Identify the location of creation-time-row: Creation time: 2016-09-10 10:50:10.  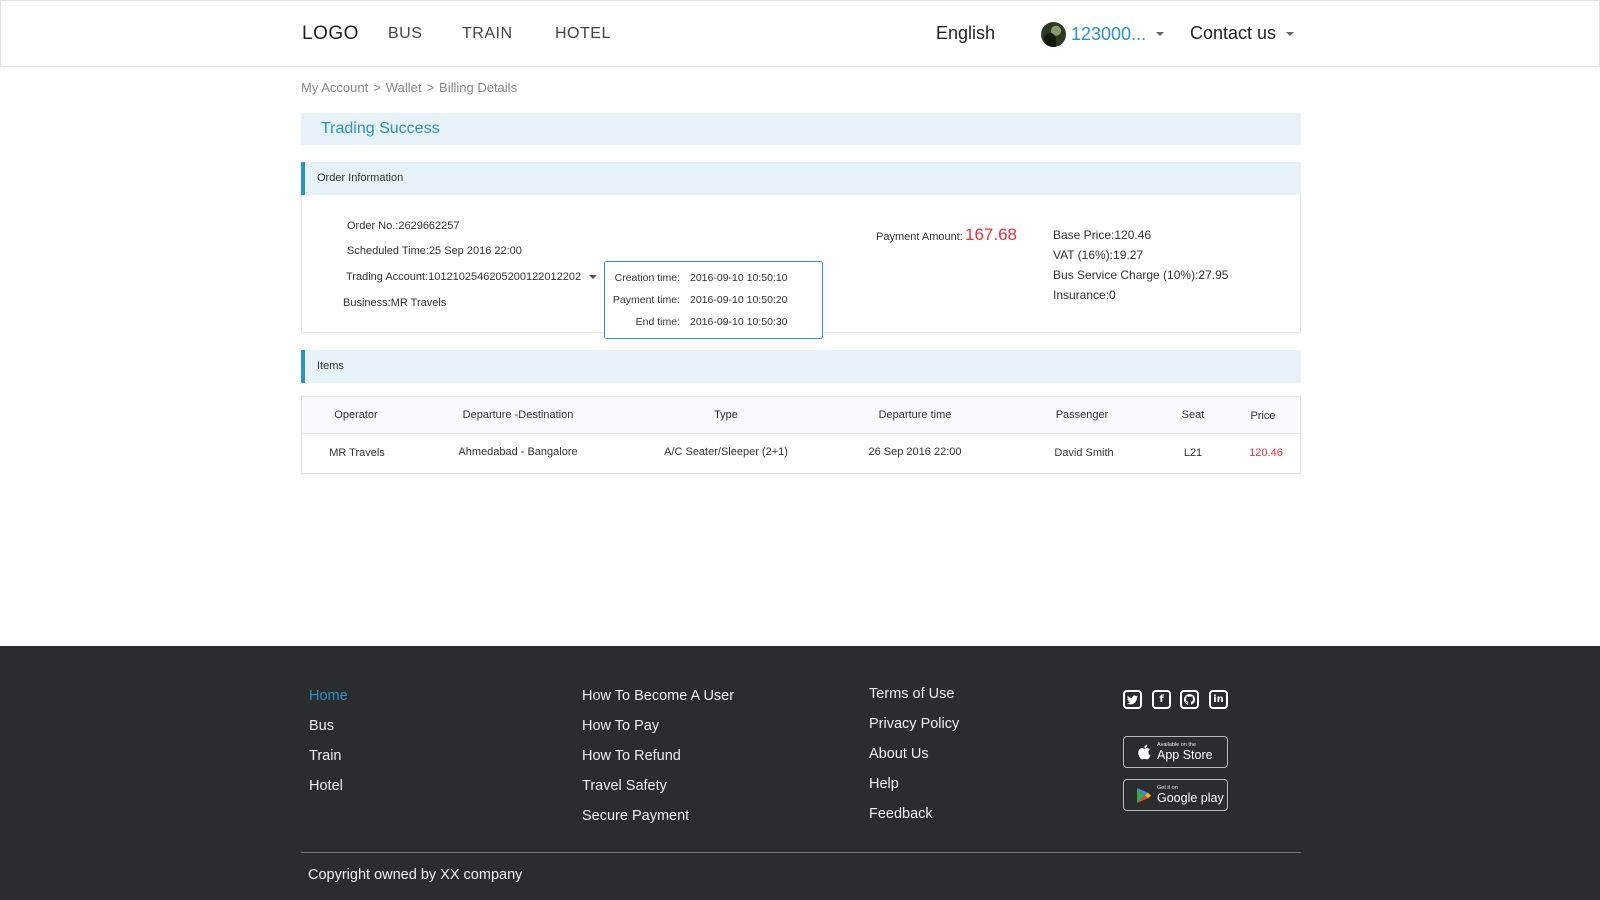
(696, 278).